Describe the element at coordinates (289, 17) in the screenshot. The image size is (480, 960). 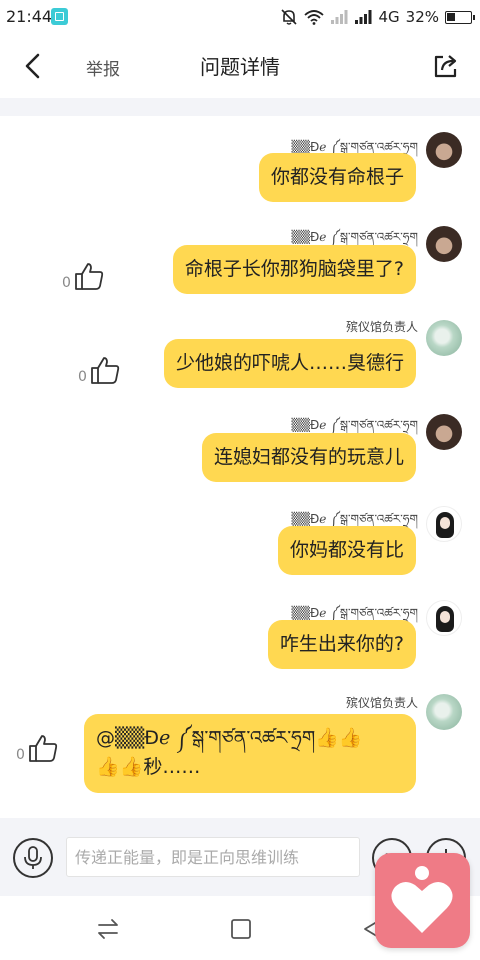
I see `mute-bell-icon` at that location.